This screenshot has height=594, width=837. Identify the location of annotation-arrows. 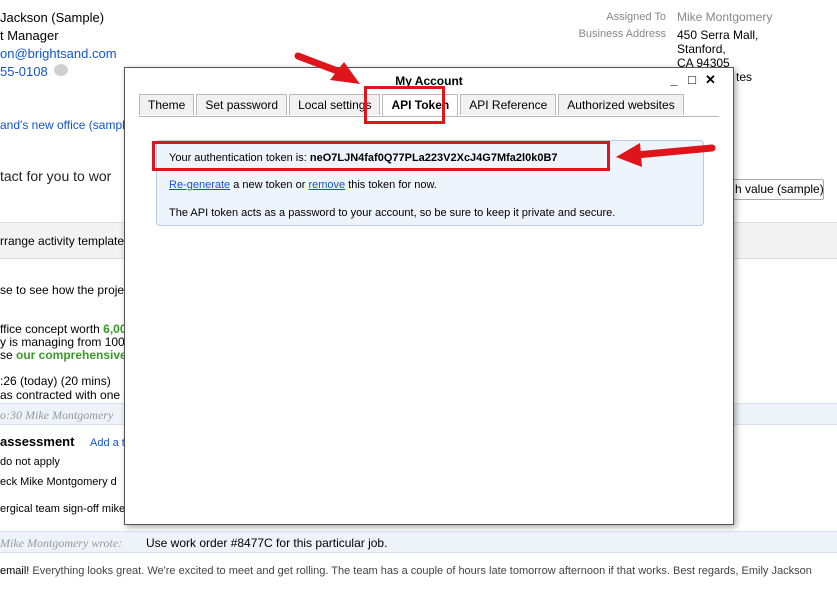
(505, 109).